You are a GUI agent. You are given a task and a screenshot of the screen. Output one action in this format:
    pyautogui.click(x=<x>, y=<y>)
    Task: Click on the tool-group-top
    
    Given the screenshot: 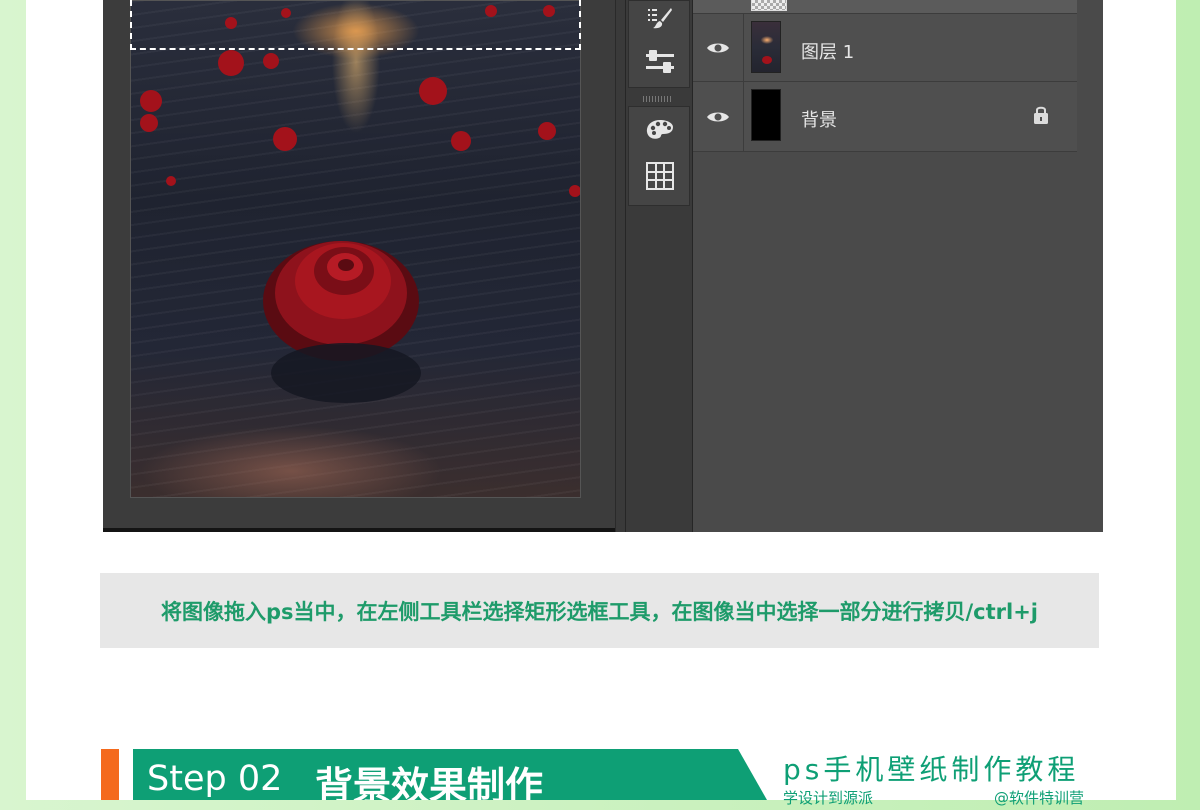 What is the action you would take?
    pyautogui.click(x=659, y=44)
    